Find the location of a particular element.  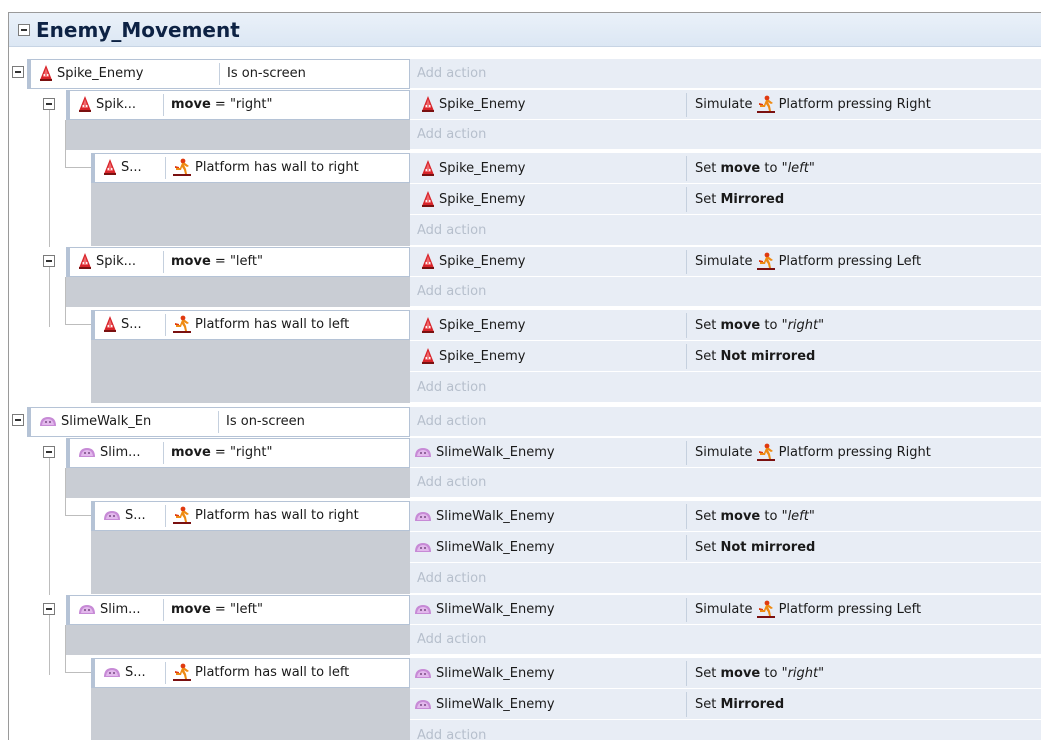

top-condition: Spike_Enemy Is on-screen is located at coordinates (218, 74).